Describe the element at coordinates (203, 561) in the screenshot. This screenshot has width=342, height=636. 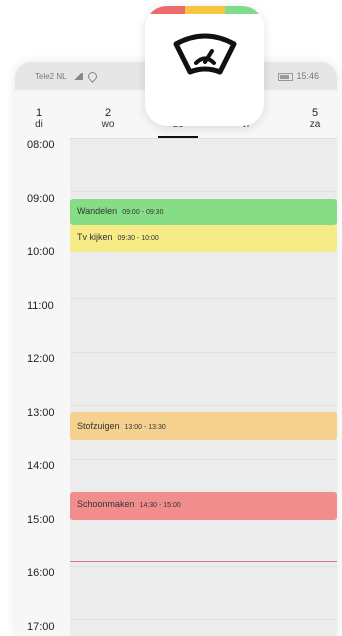
I see `current-time-line` at that location.